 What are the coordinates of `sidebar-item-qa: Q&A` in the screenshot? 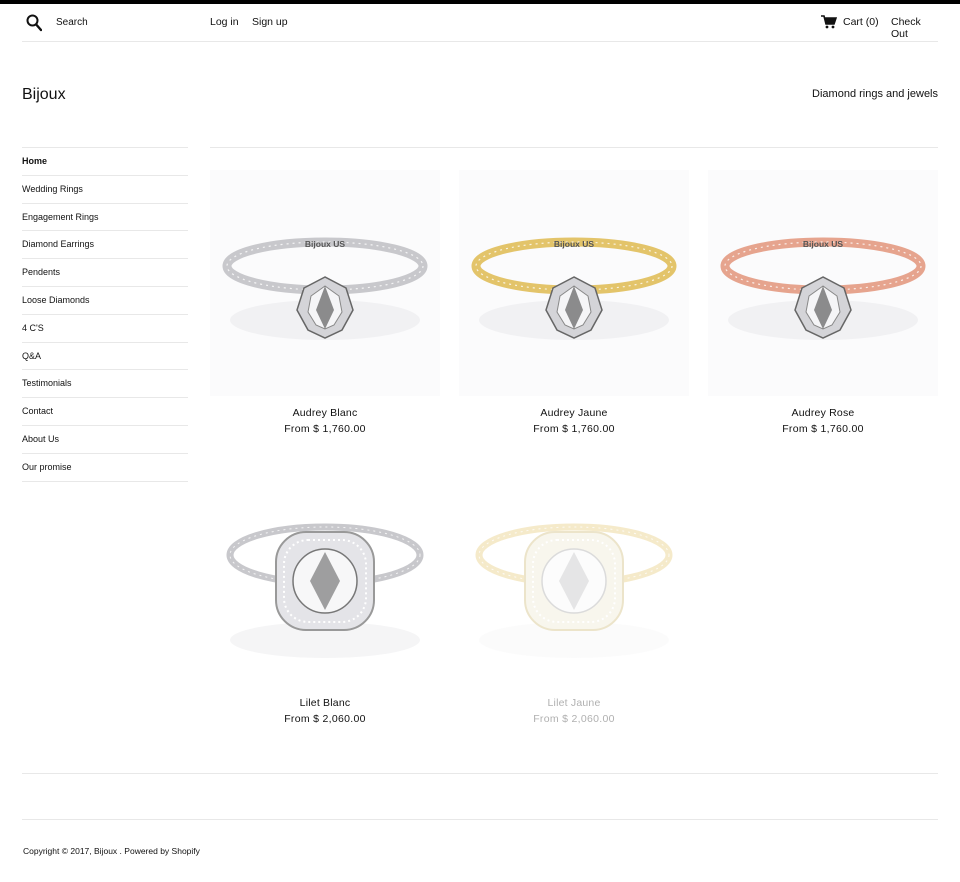 It's located at (105, 357).